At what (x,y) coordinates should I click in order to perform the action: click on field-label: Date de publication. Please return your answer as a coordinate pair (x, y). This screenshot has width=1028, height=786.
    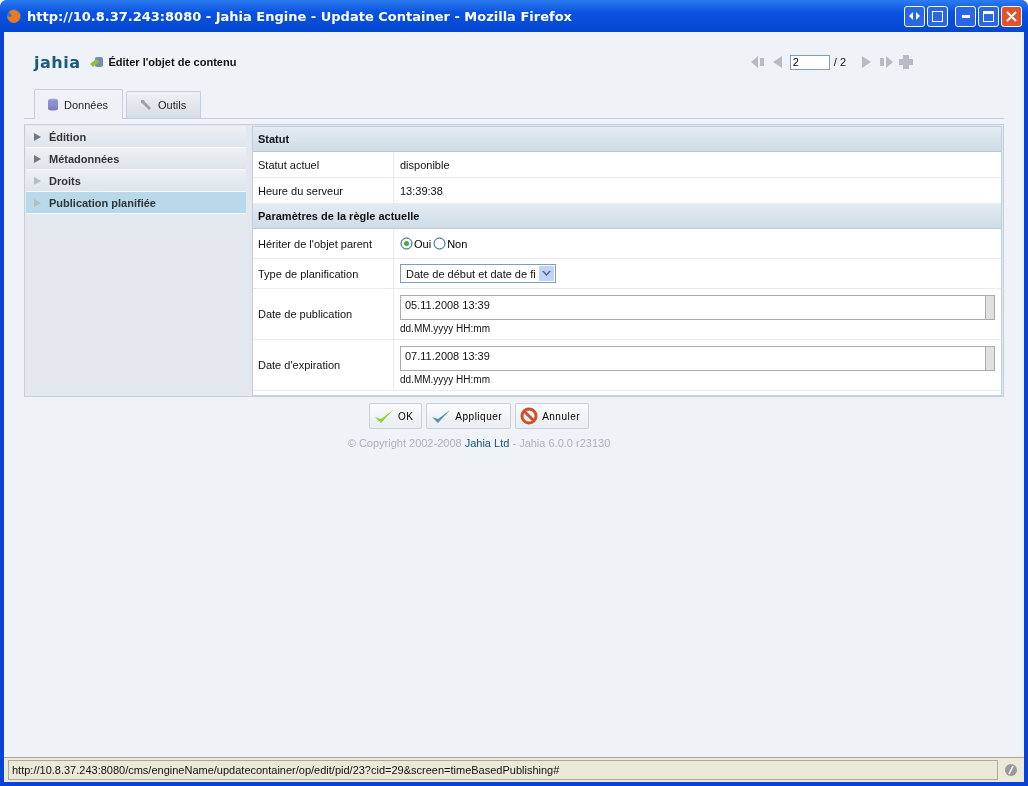
    Looking at the image, I should click on (323, 314).